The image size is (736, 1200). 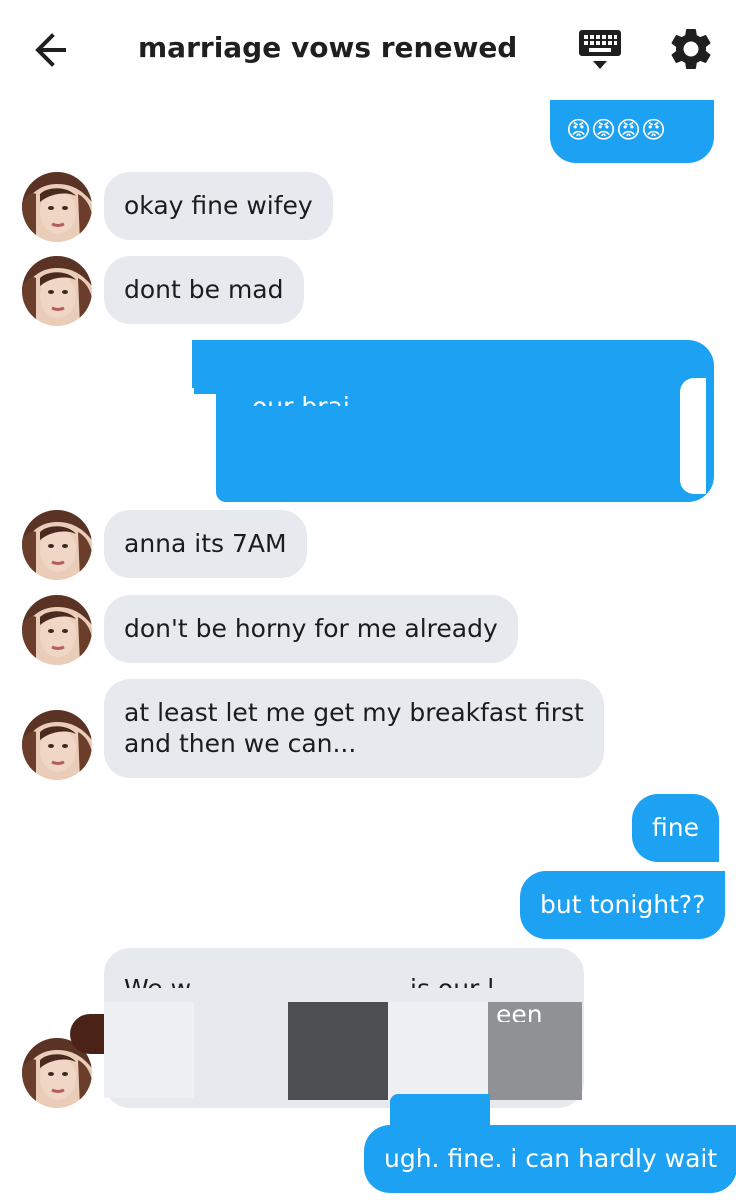 What do you see at coordinates (229, 382) in the screenshot?
I see `redaction-scribble` at bounding box center [229, 382].